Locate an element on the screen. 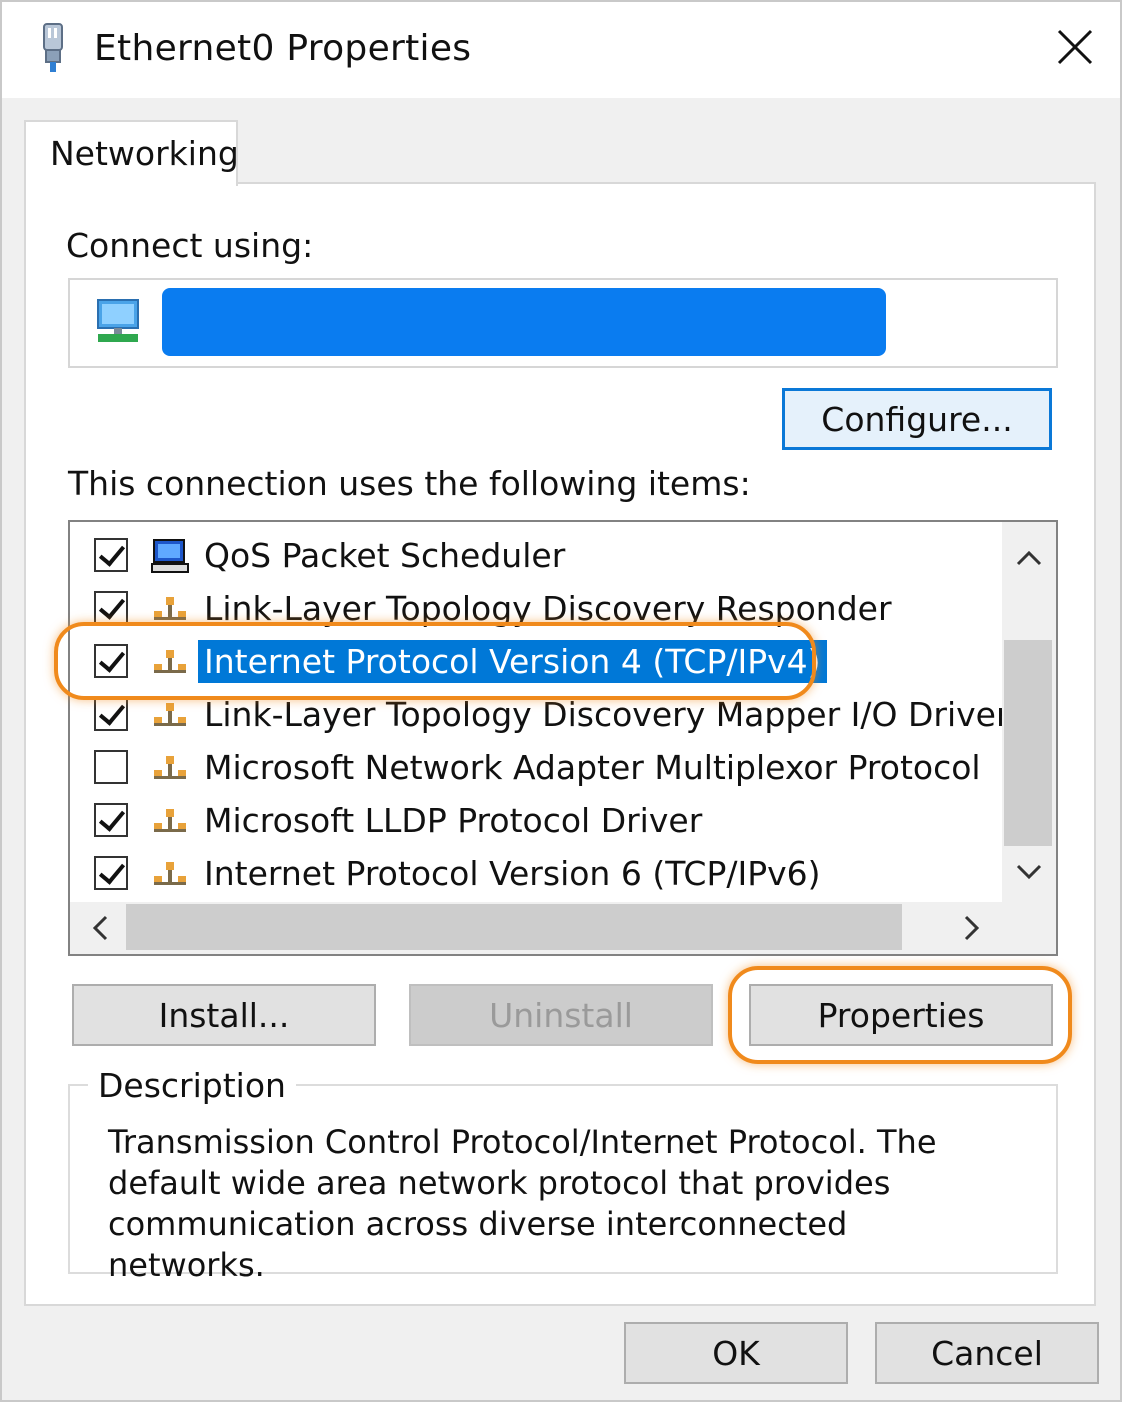 This screenshot has width=1122, height=1402. ethernet-cable-icon is located at coordinates (53, 47).